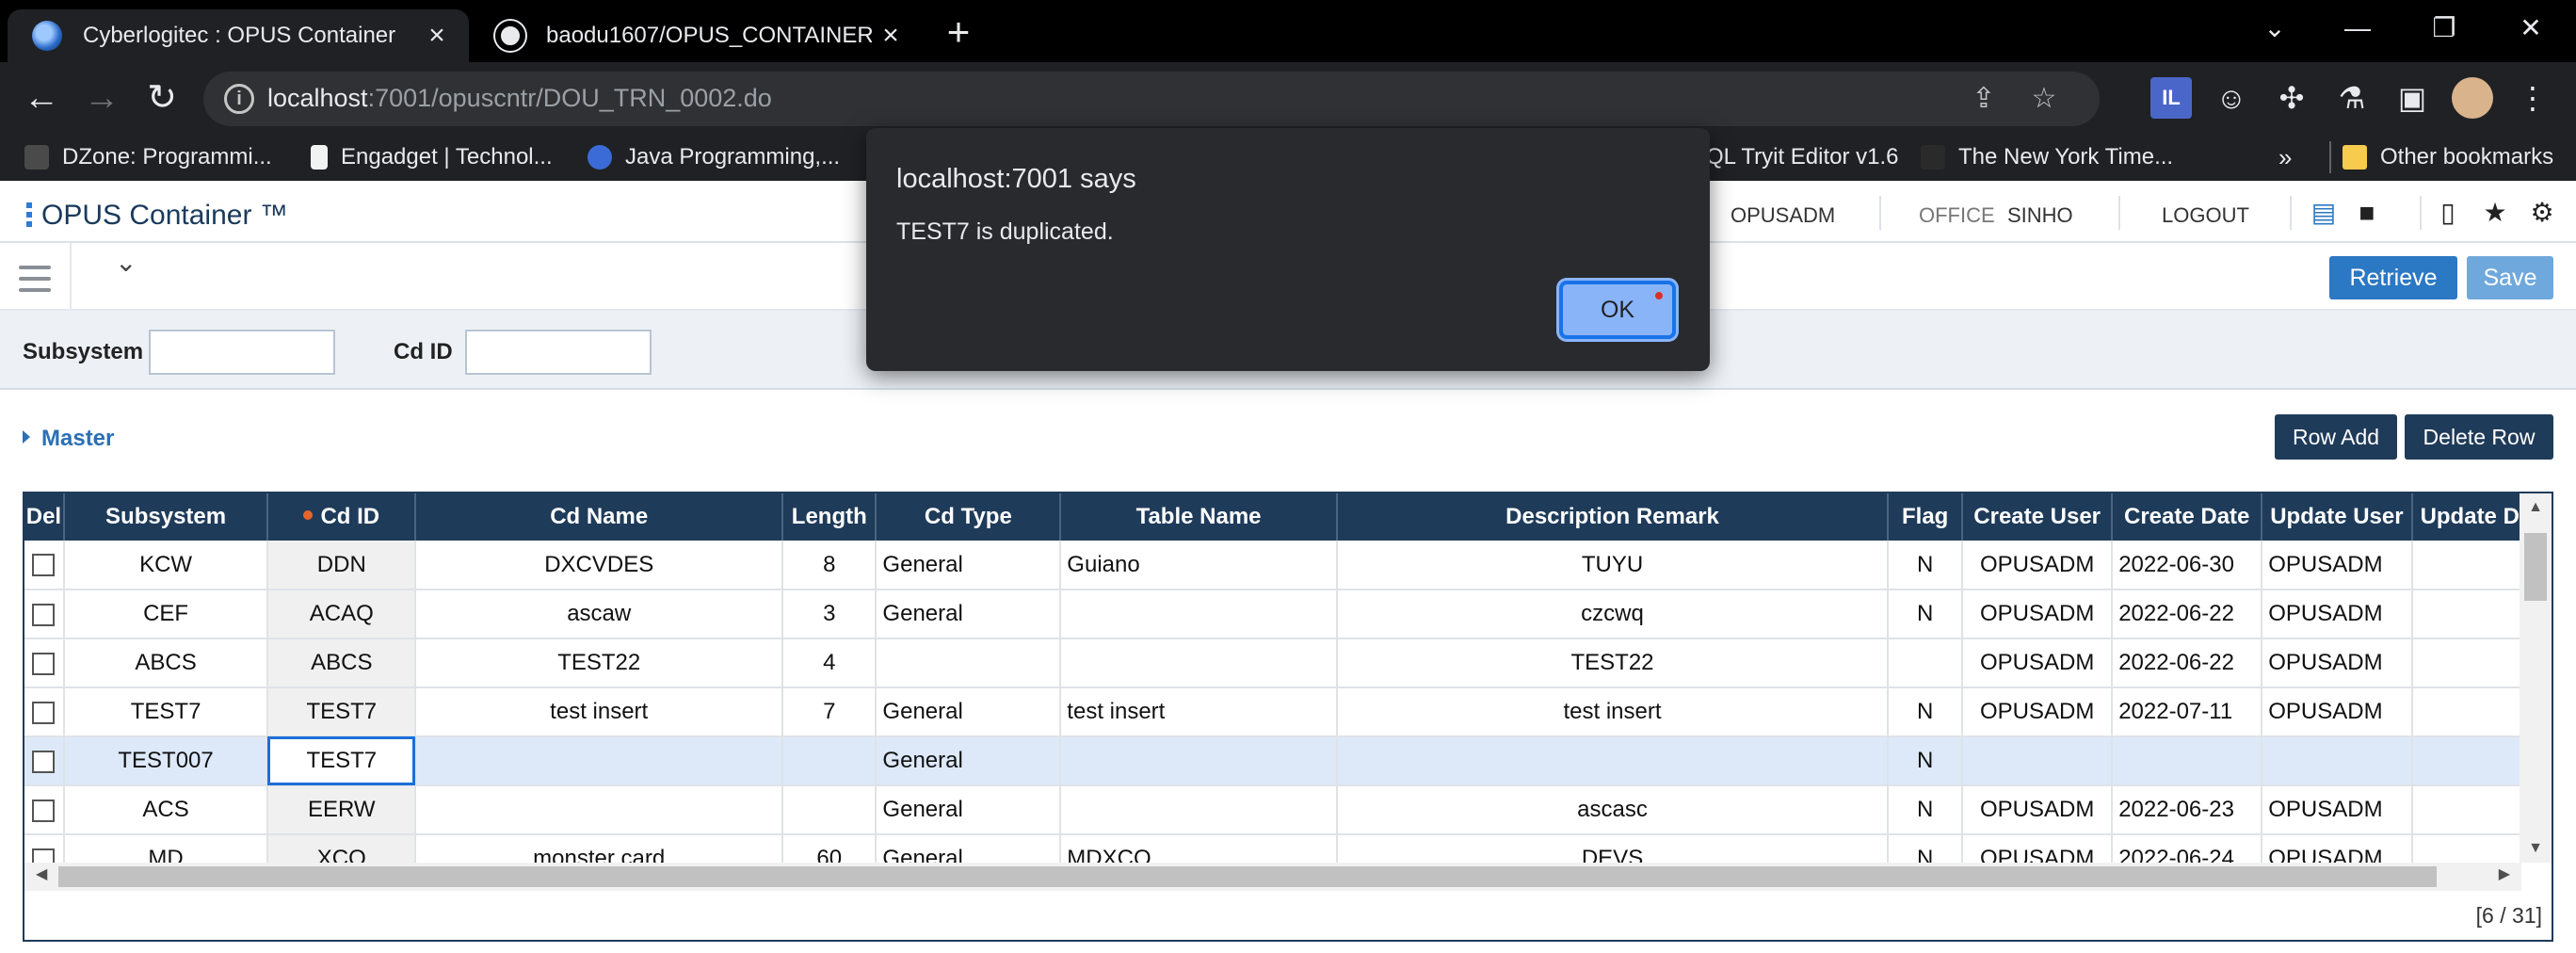  What do you see at coordinates (829, 810) in the screenshot?
I see `cell-length` at bounding box center [829, 810].